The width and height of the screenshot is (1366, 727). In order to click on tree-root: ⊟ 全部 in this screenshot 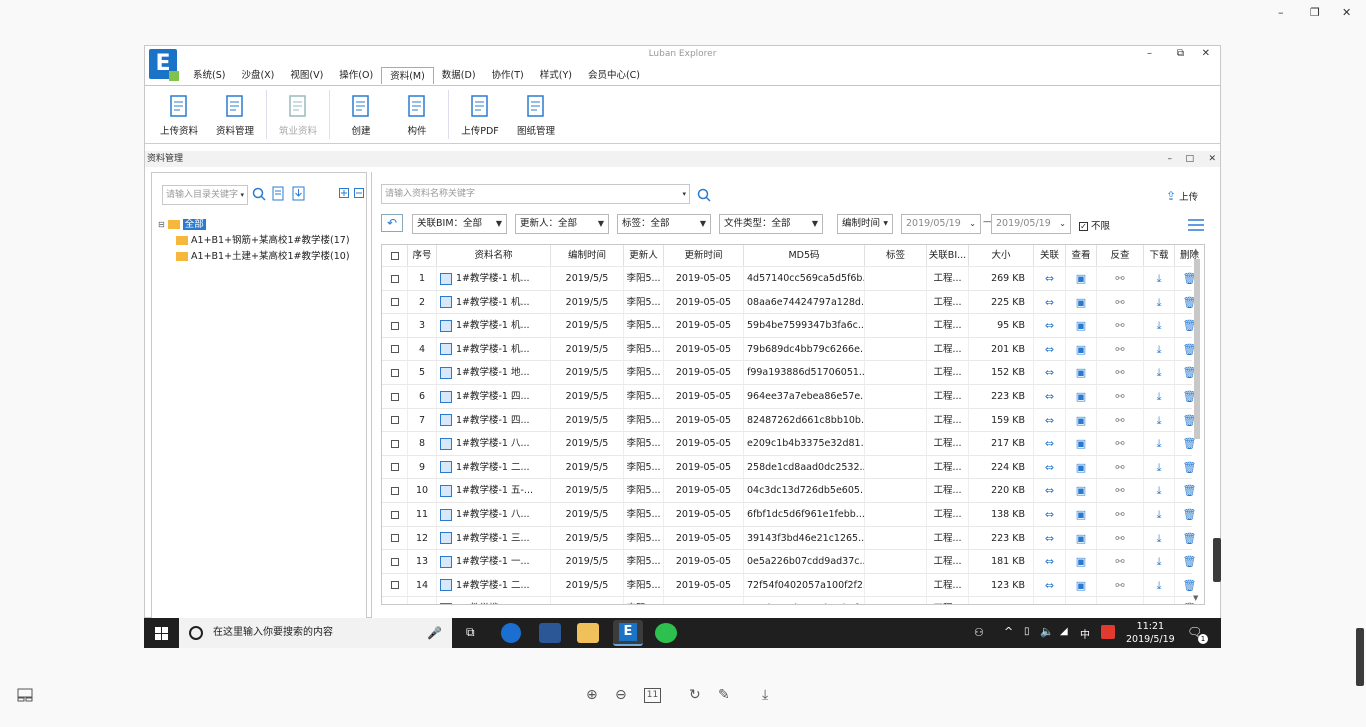, I will do `click(254, 225)`.